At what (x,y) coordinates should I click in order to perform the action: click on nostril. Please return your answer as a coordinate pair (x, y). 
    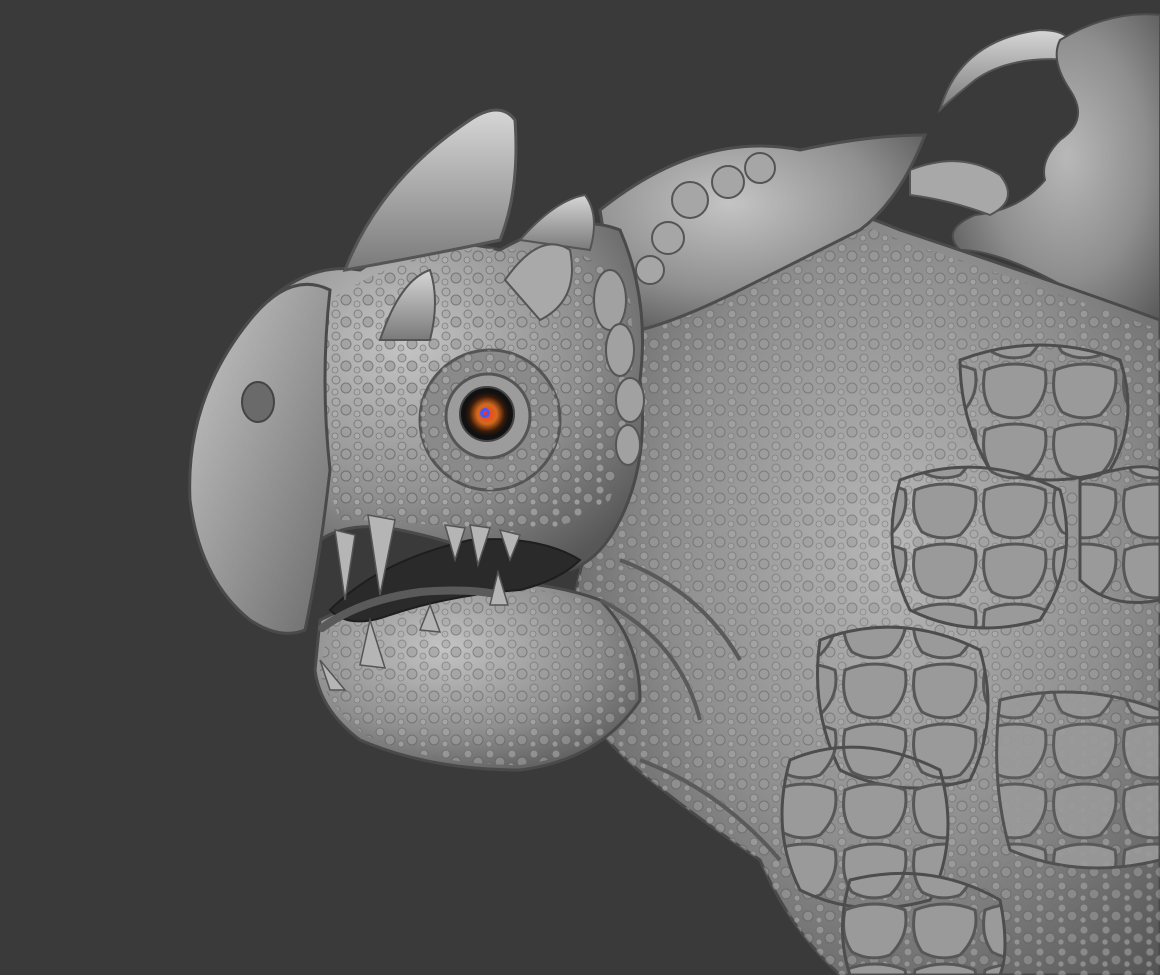
    Looking at the image, I should click on (258, 402).